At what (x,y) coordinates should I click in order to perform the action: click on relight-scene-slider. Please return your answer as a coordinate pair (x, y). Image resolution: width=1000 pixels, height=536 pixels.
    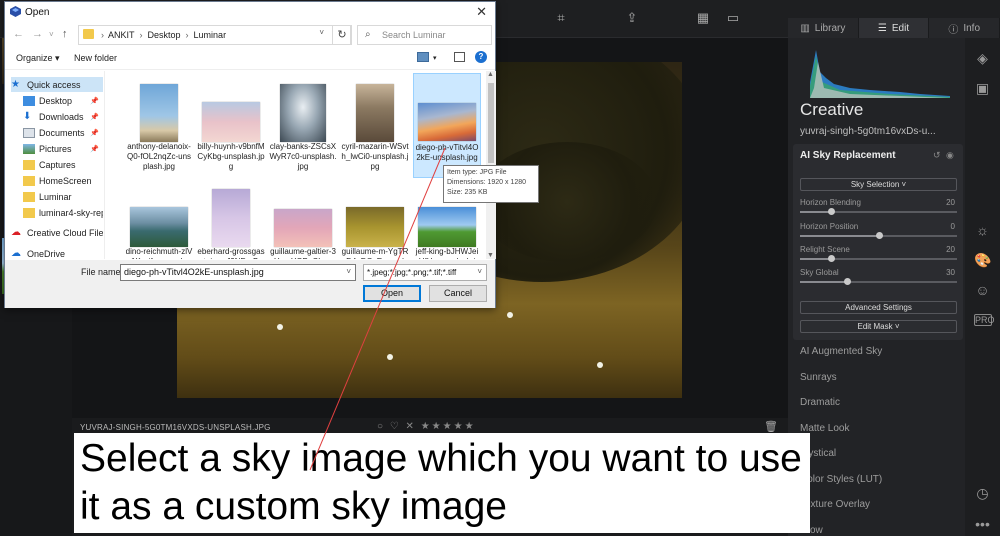
    Looking at the image, I should click on (878, 258).